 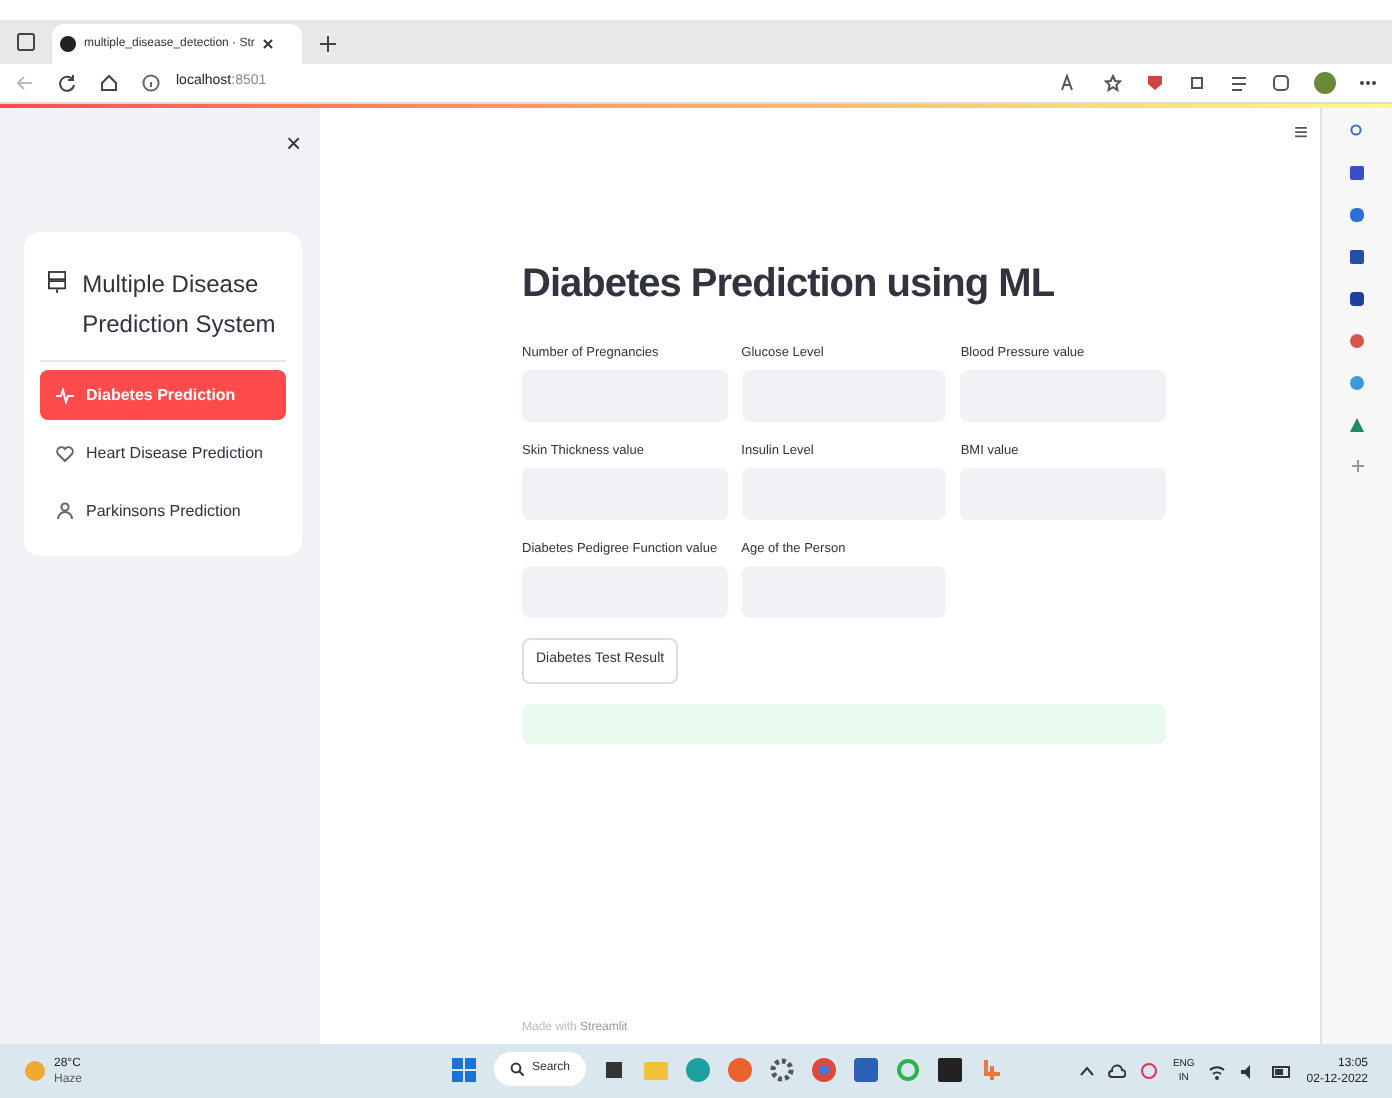 What do you see at coordinates (163, 453) in the screenshot?
I see `menu-item: Heart Disease Prediction` at bounding box center [163, 453].